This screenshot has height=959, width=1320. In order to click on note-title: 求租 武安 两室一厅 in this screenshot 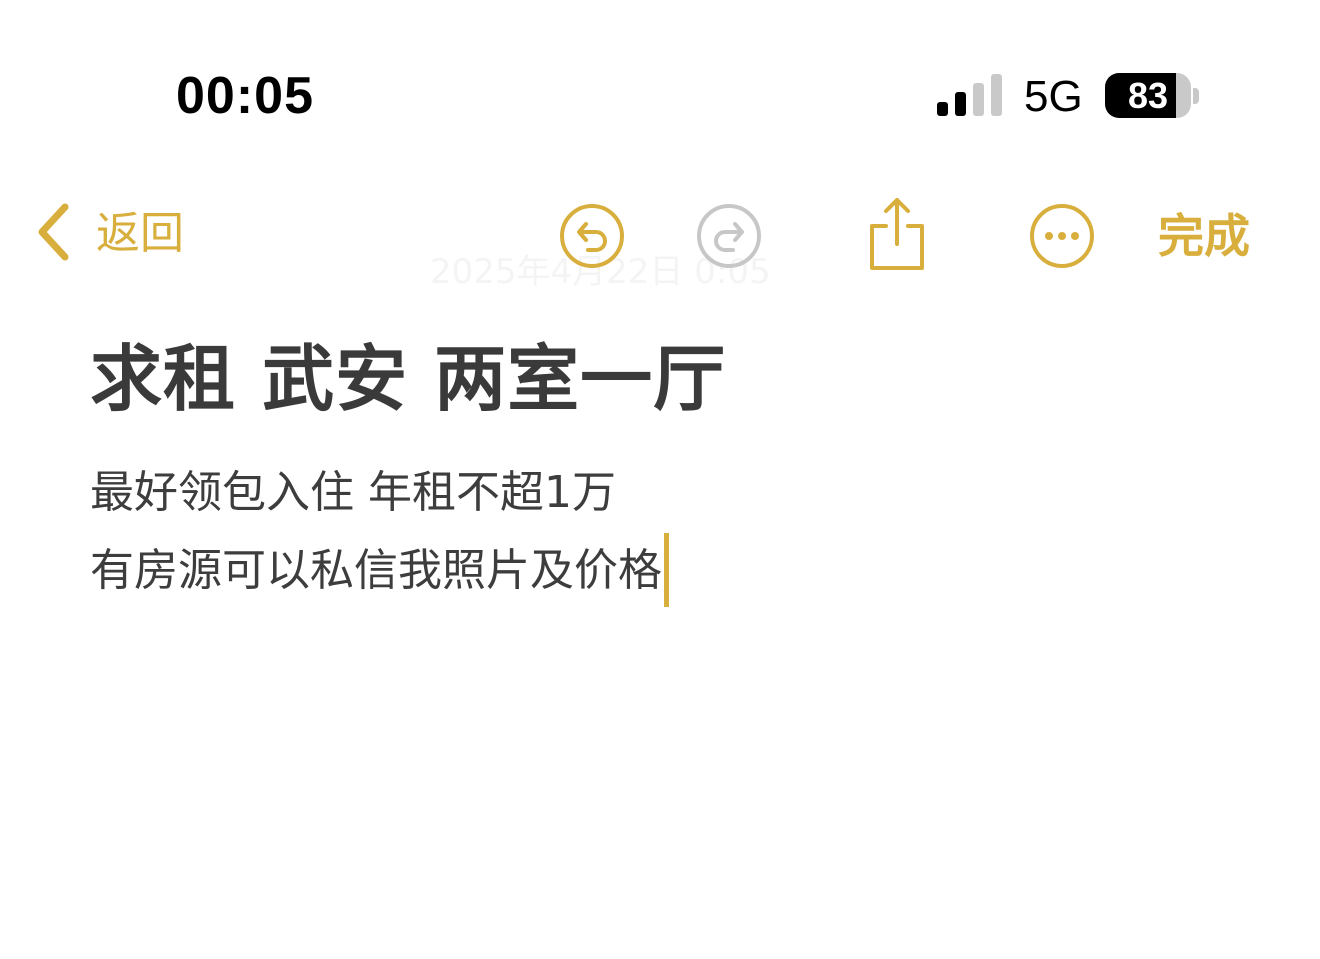, I will do `click(408, 379)`.